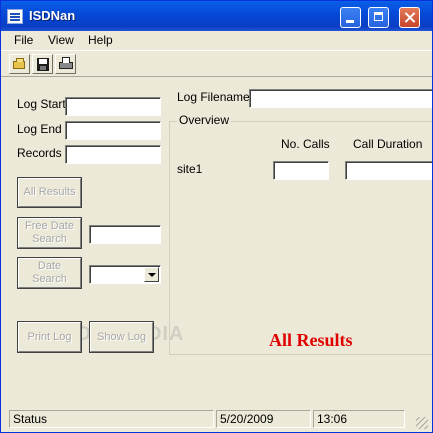  What do you see at coordinates (49, 273) in the screenshot?
I see `date-search-button: Date Search` at bounding box center [49, 273].